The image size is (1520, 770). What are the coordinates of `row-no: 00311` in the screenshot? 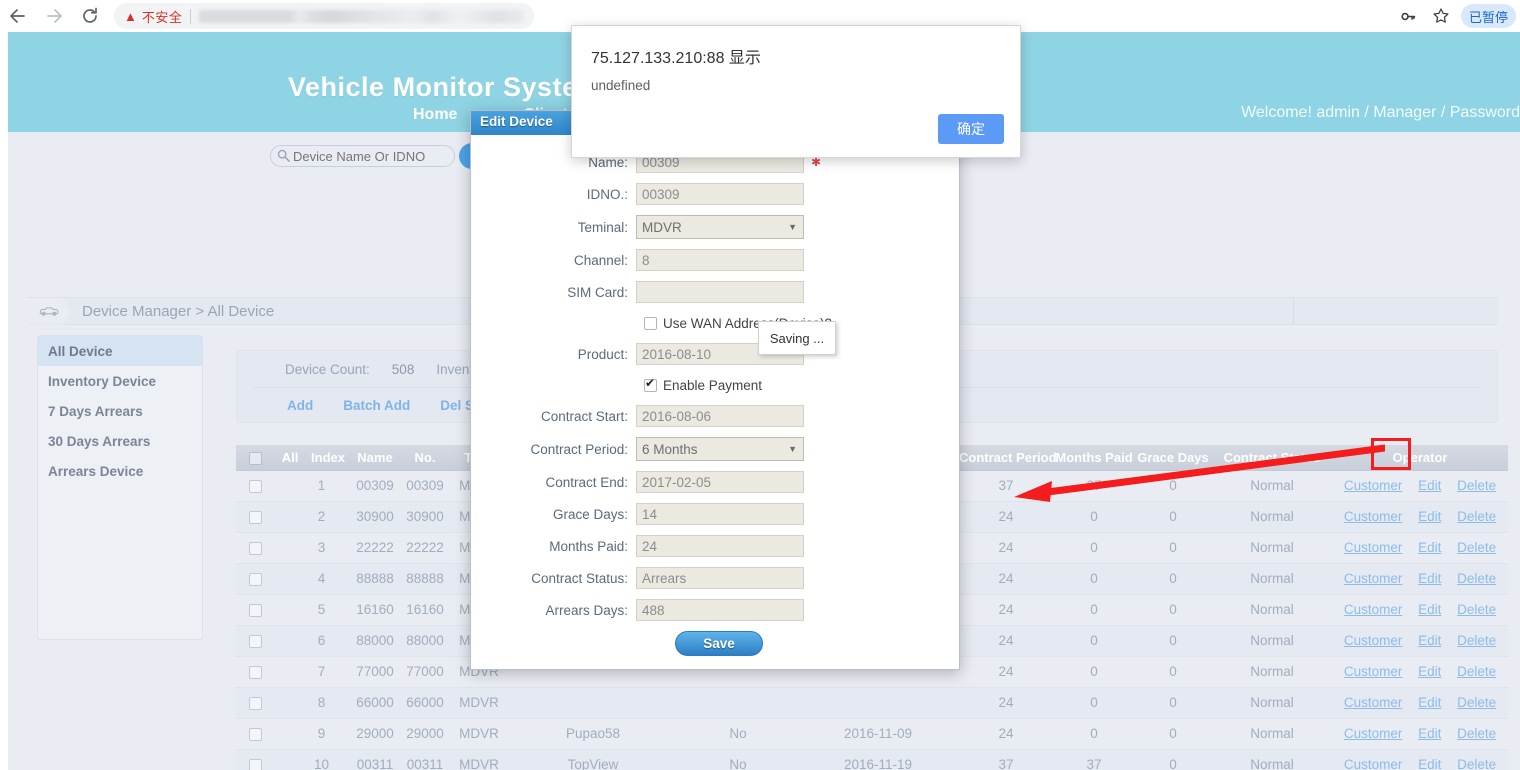 It's located at (425, 759).